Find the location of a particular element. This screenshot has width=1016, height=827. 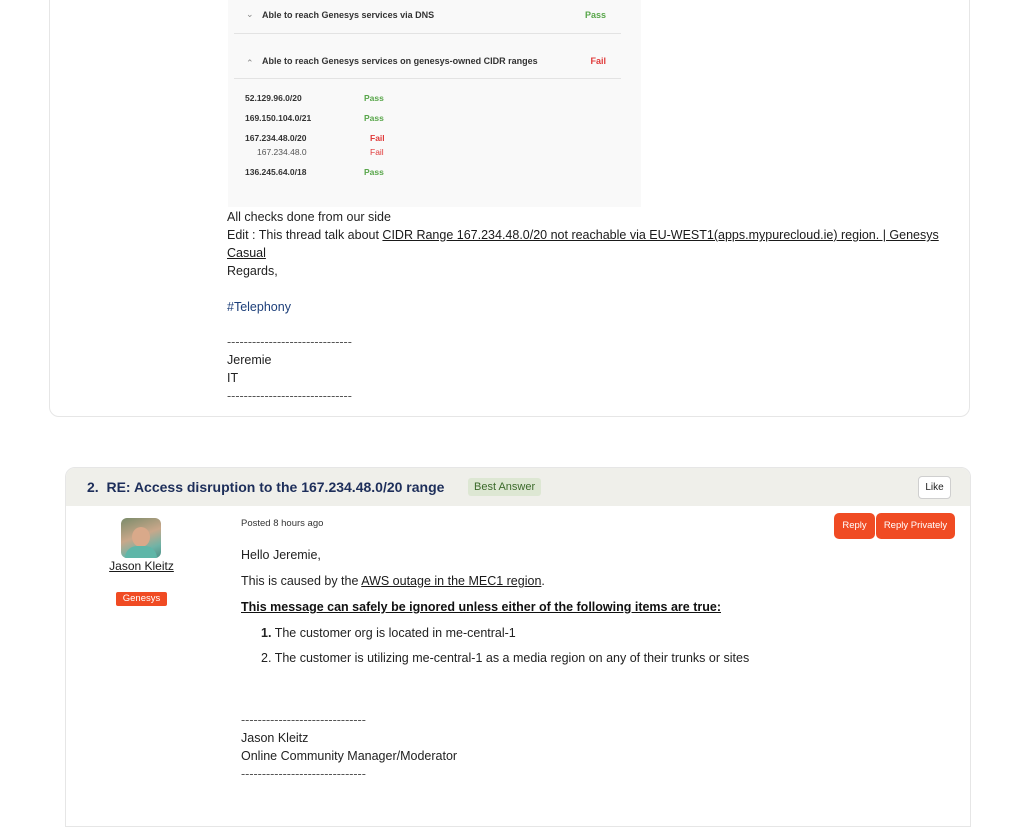

aws-outage-link: AWS outage in the MEC1 region is located at coordinates (451, 581).